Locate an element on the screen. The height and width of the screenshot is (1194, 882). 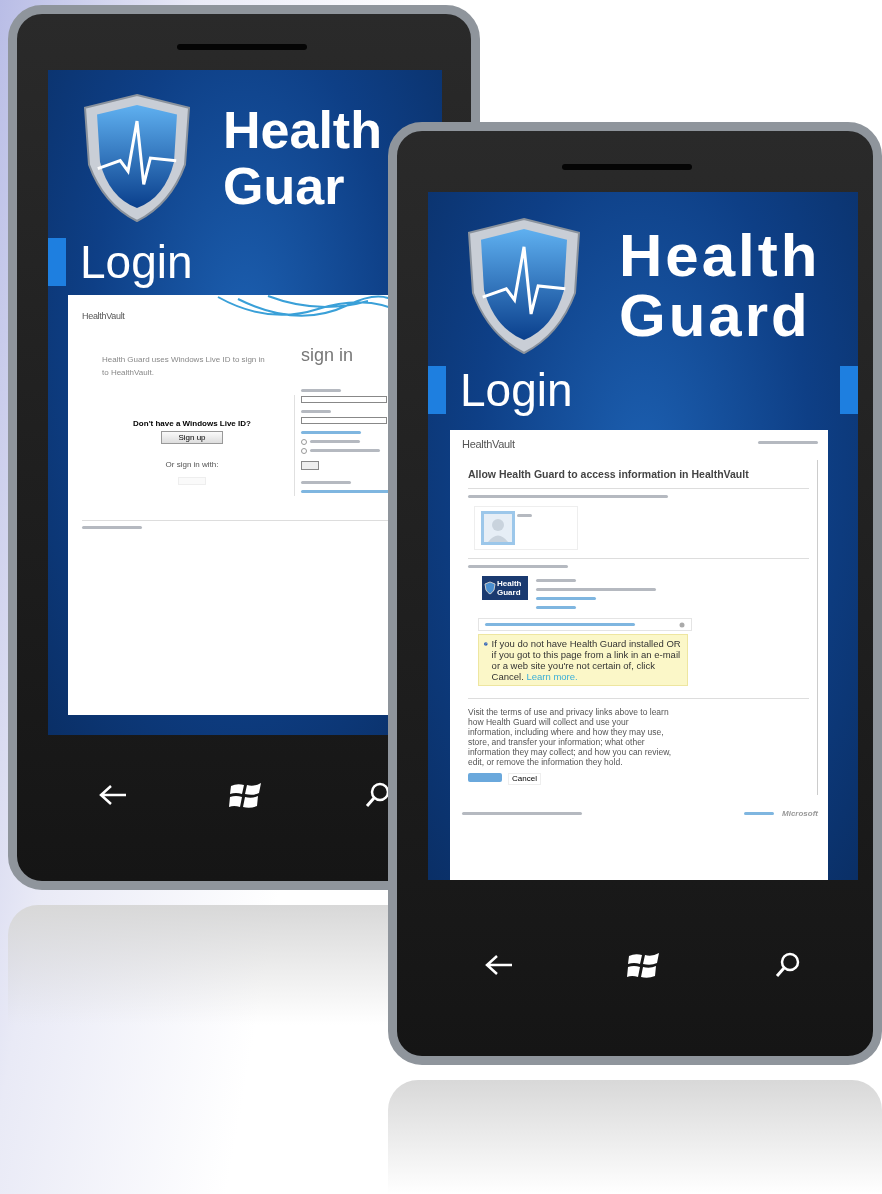
expand-icon is located at coordinates (682, 624).